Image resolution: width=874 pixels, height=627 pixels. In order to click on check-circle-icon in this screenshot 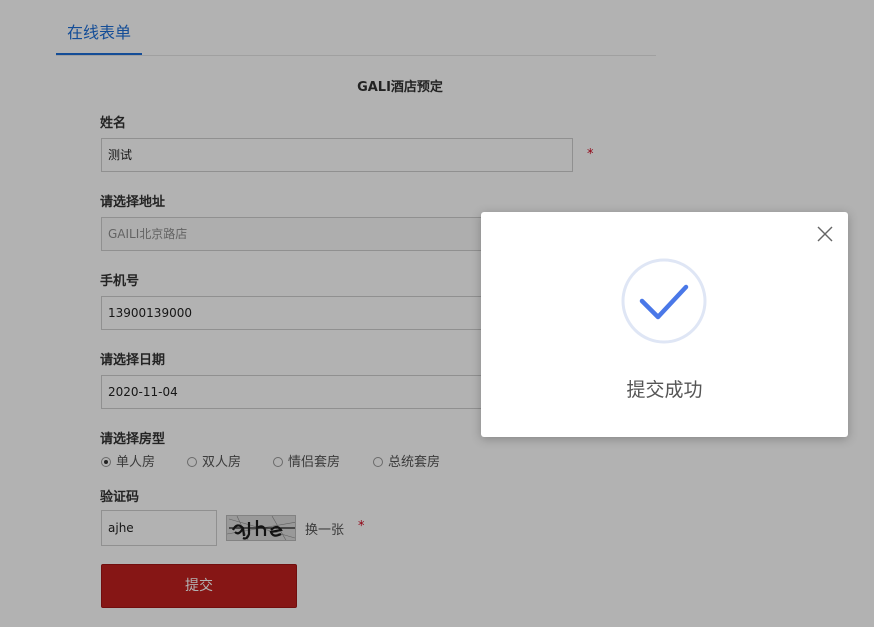, I will do `click(664, 301)`.